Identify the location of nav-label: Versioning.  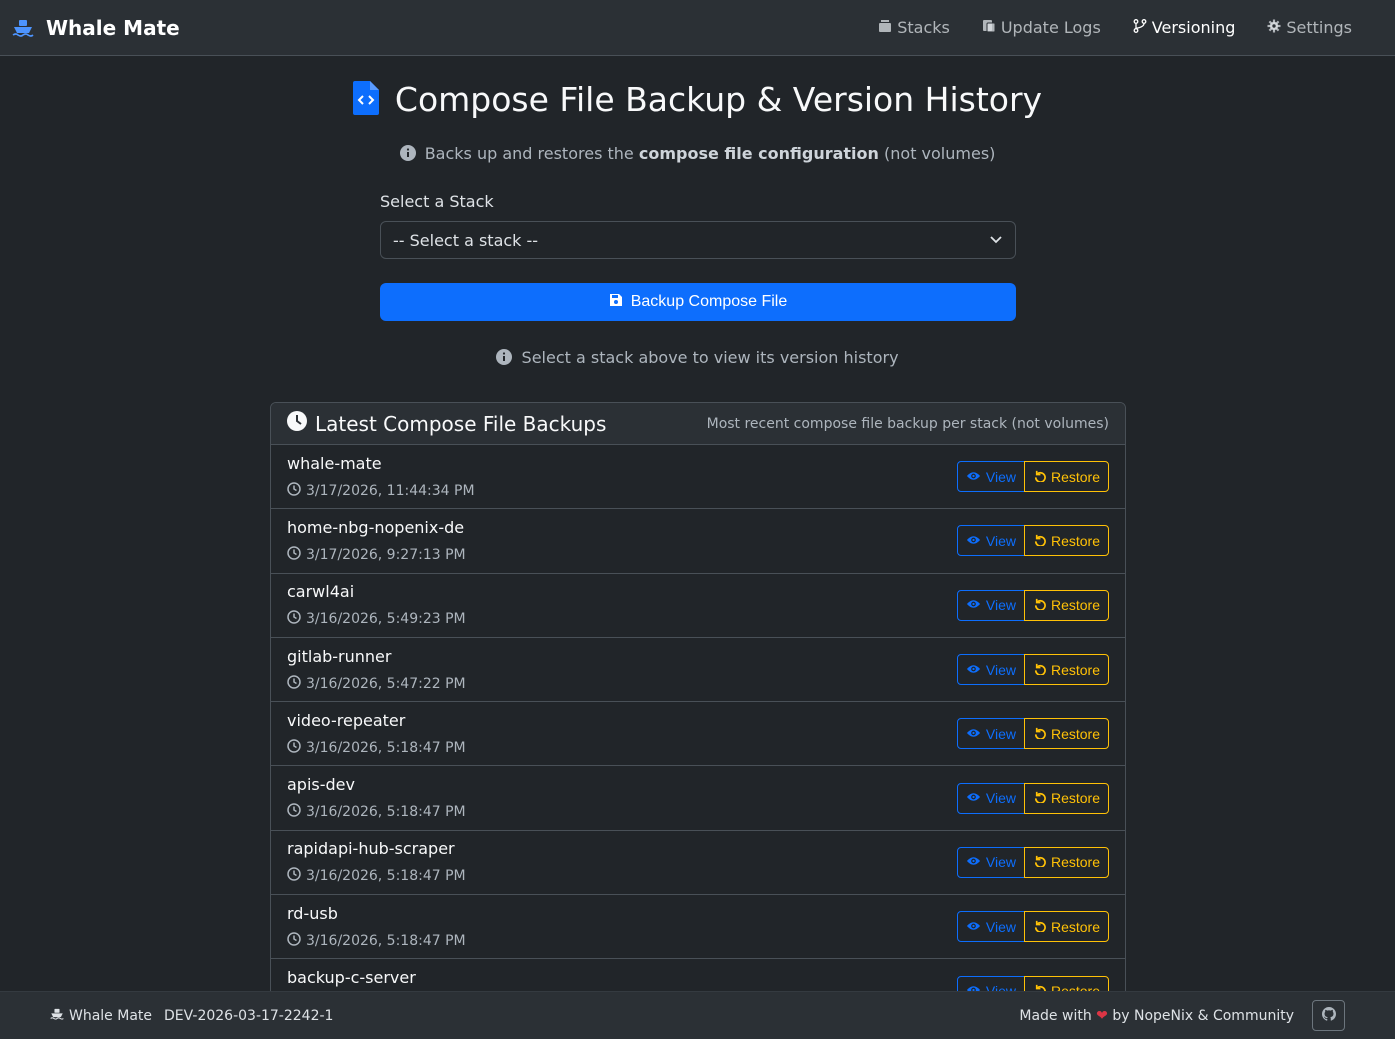
(1193, 27).